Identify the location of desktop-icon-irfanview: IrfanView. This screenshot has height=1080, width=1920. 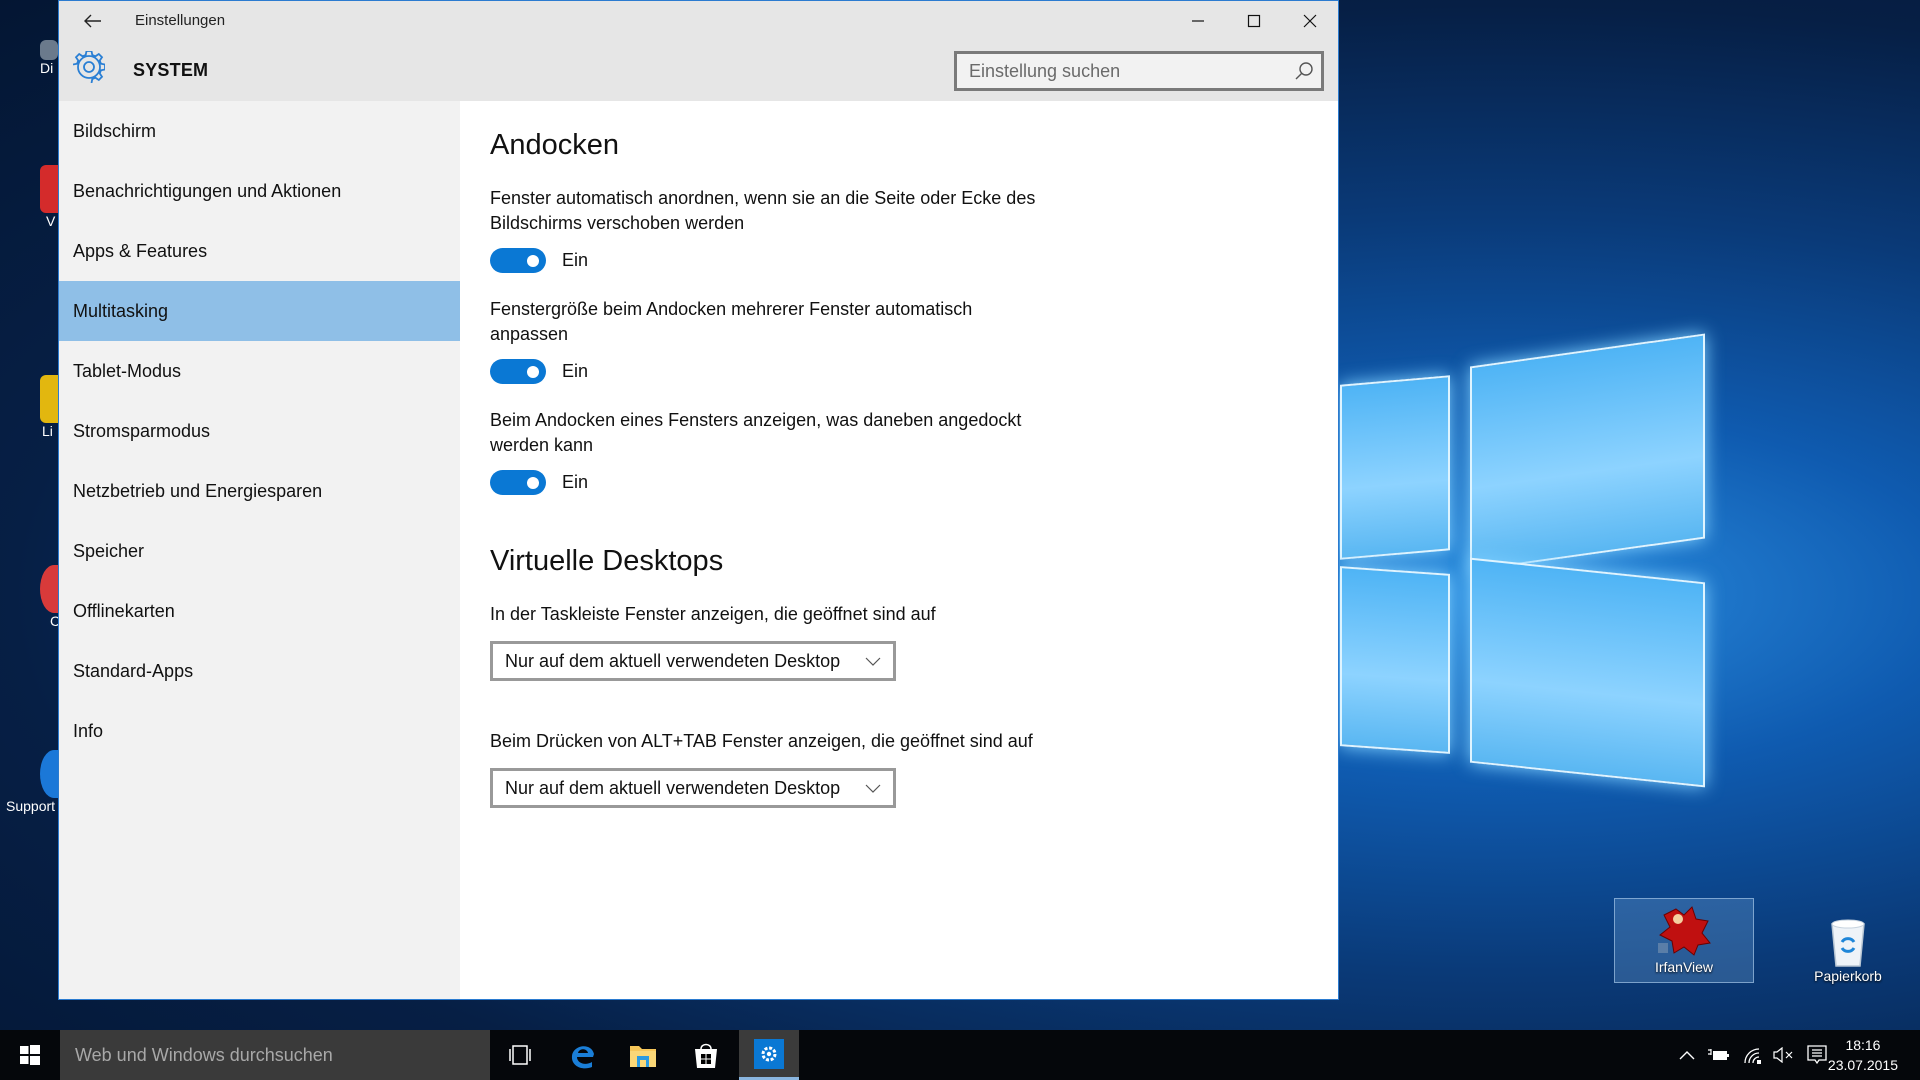
(1684, 940).